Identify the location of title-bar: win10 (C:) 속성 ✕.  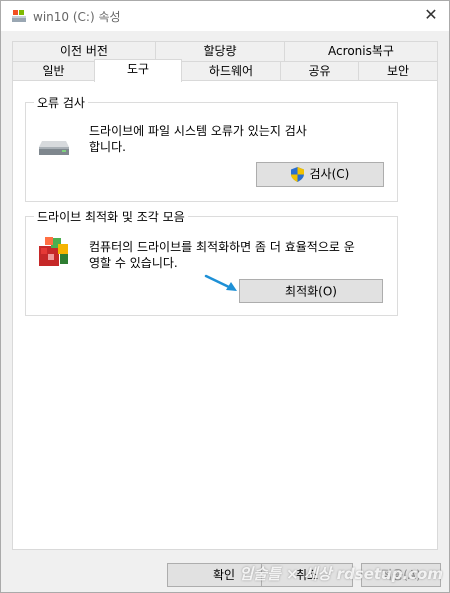
(225, 16).